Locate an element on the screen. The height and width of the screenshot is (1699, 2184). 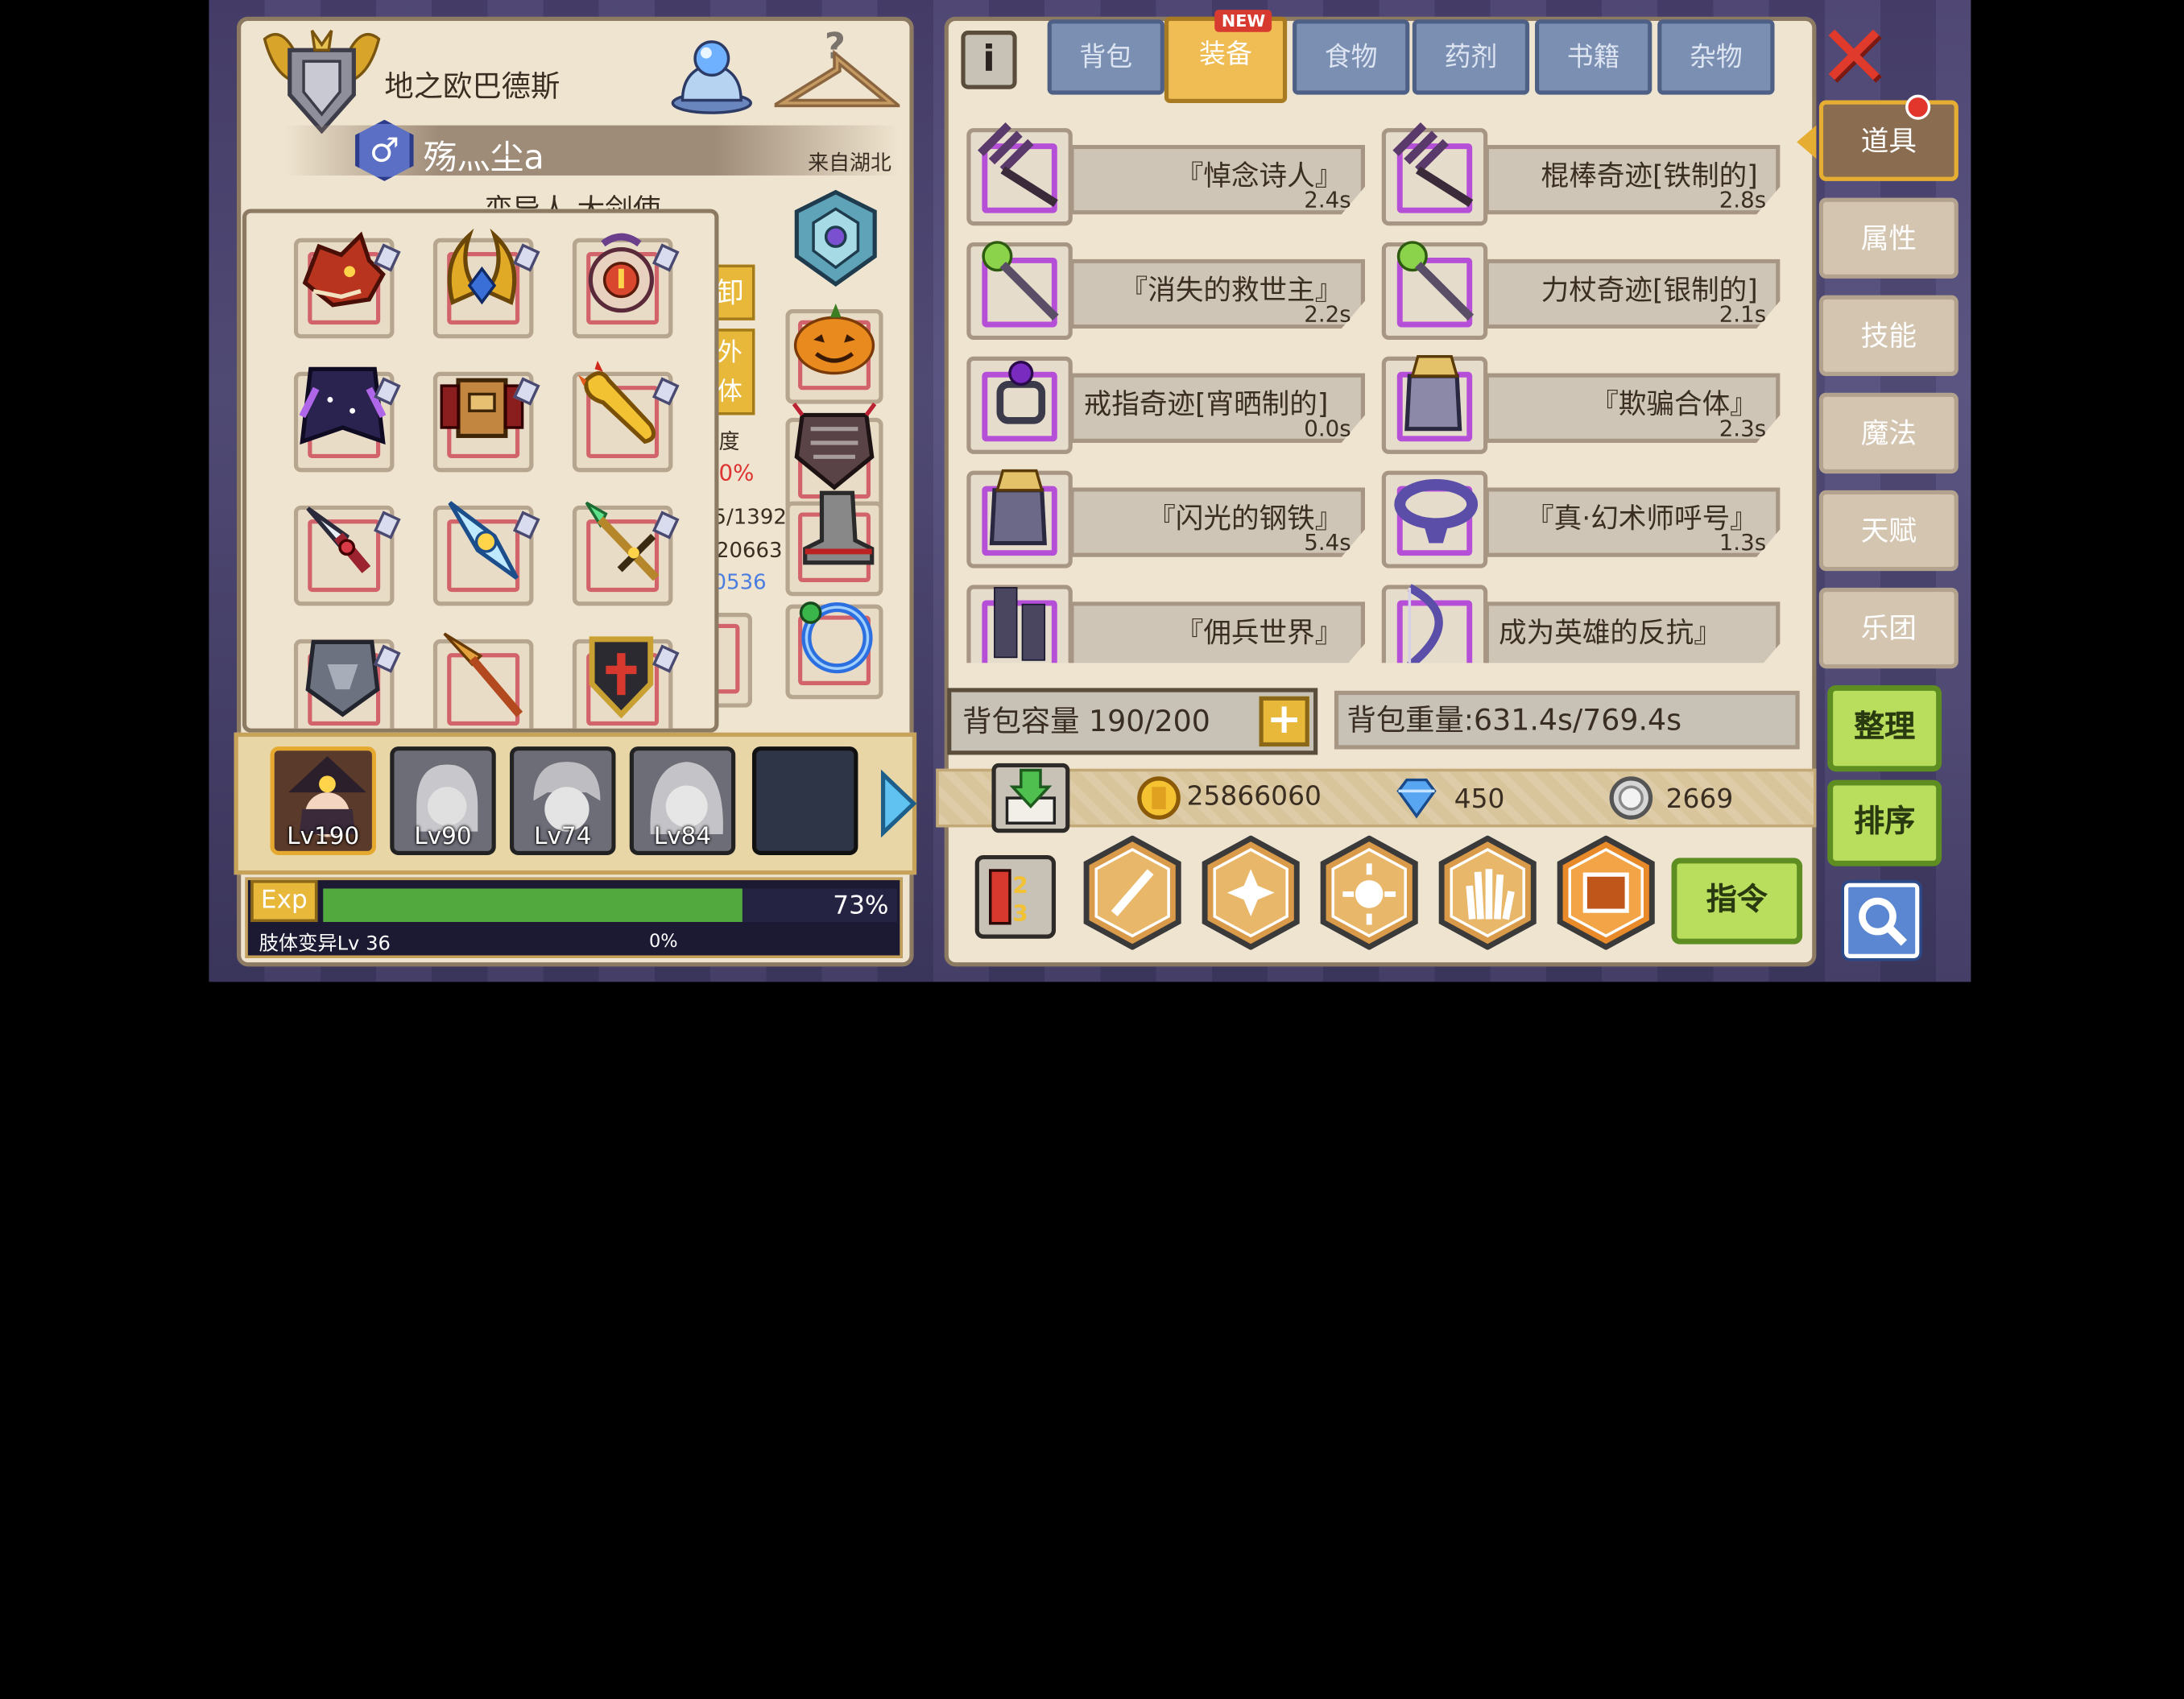
notification-dot is located at coordinates (1918, 107).